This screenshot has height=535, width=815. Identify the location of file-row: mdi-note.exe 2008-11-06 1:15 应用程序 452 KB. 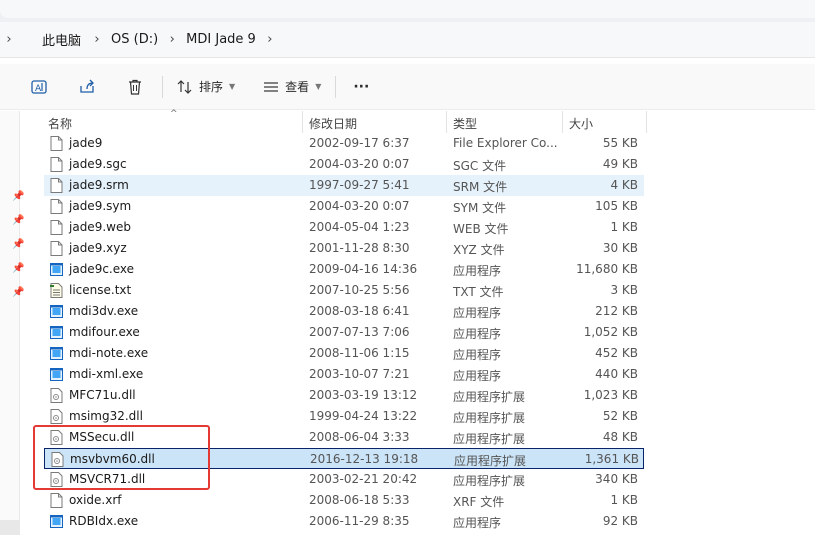
(344, 353).